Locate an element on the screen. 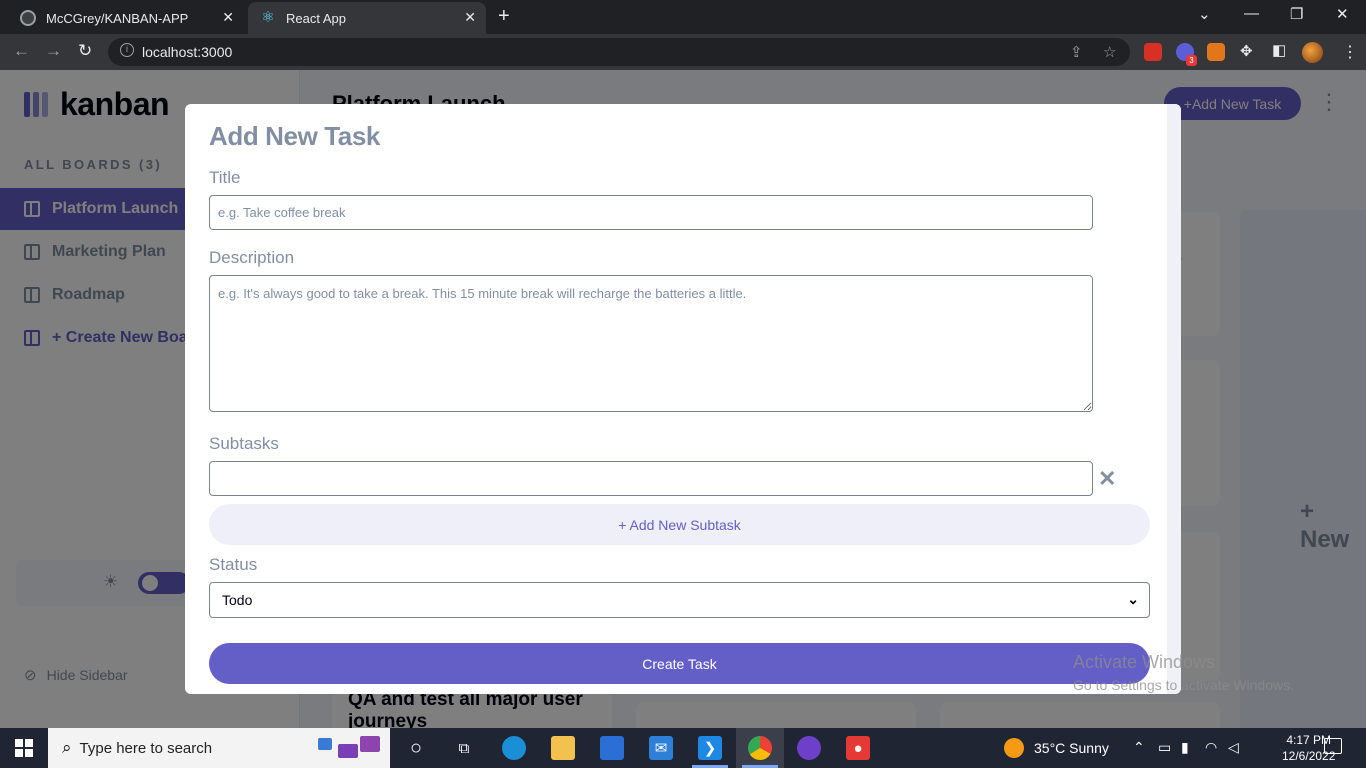 The image size is (1366, 768). github-icon is located at coordinates (28, 18).